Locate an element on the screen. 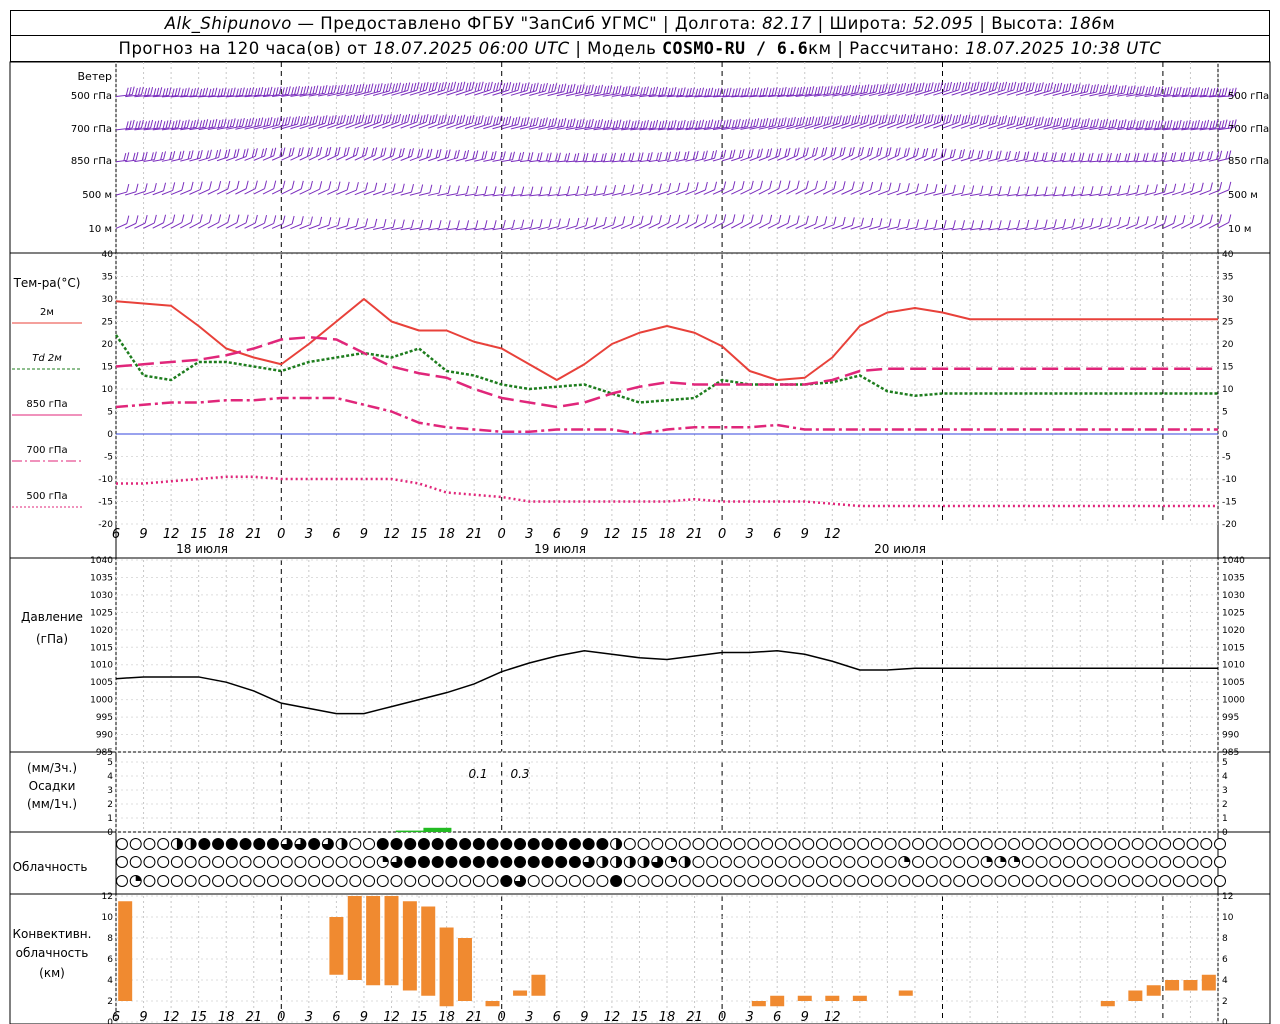 The height and width of the screenshot is (1024, 1280). conv-y-tick-label: 6 is located at coordinates (110, 960).